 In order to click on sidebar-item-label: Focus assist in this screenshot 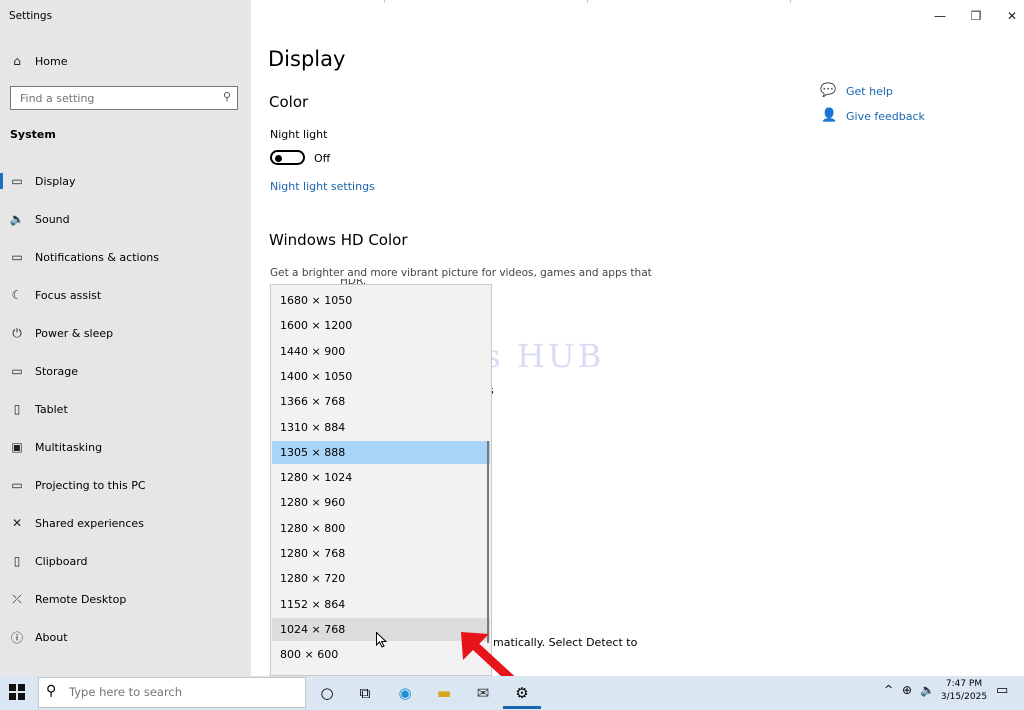, I will do `click(68, 295)`.